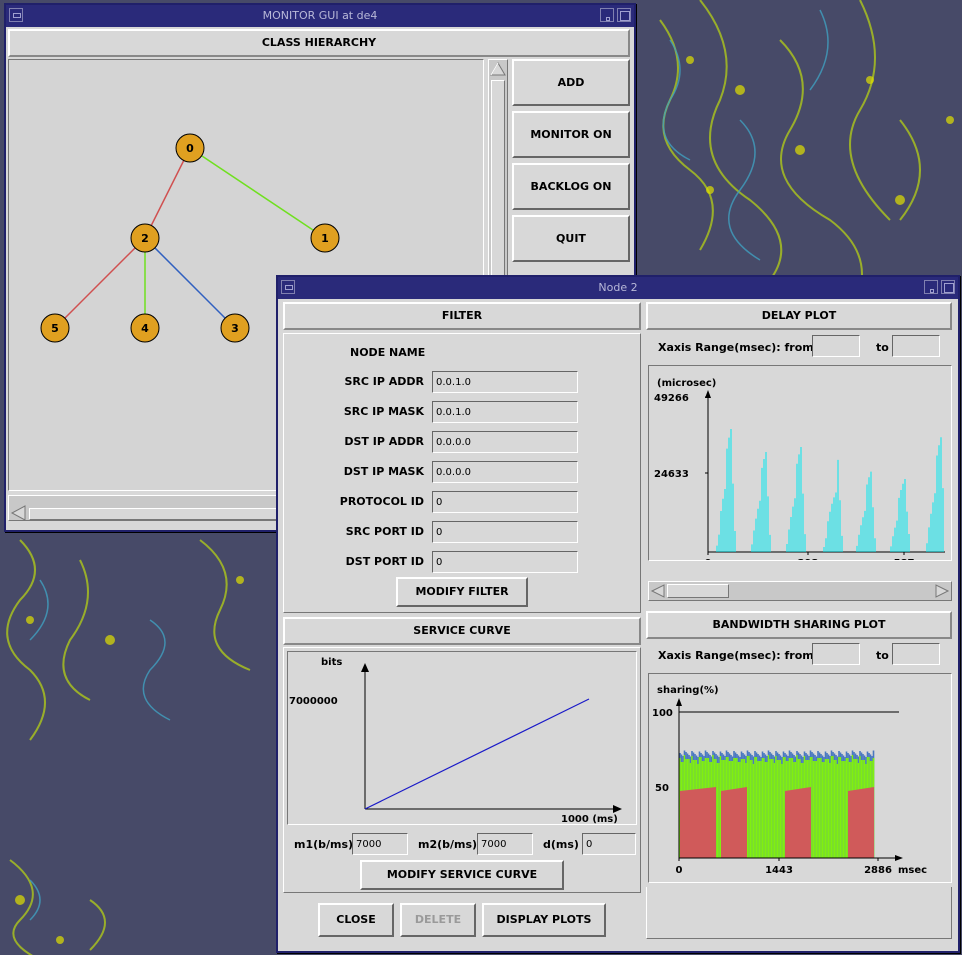  What do you see at coordinates (609, 844) in the screenshot?
I see `d-input` at bounding box center [609, 844].